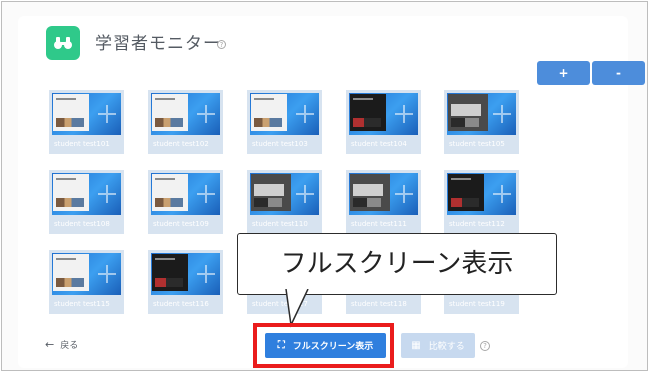 The height and width of the screenshot is (372, 650). I want to click on student-tile: student test115, so click(86, 282).